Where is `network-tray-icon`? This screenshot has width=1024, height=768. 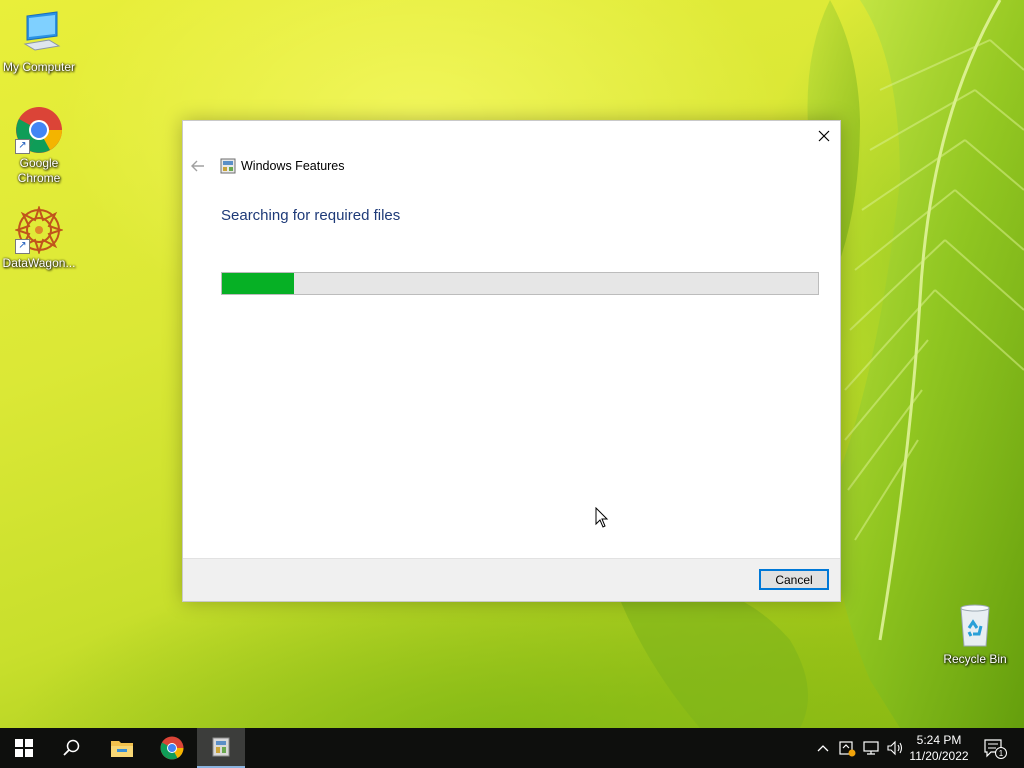 network-tray-icon is located at coordinates (871, 748).